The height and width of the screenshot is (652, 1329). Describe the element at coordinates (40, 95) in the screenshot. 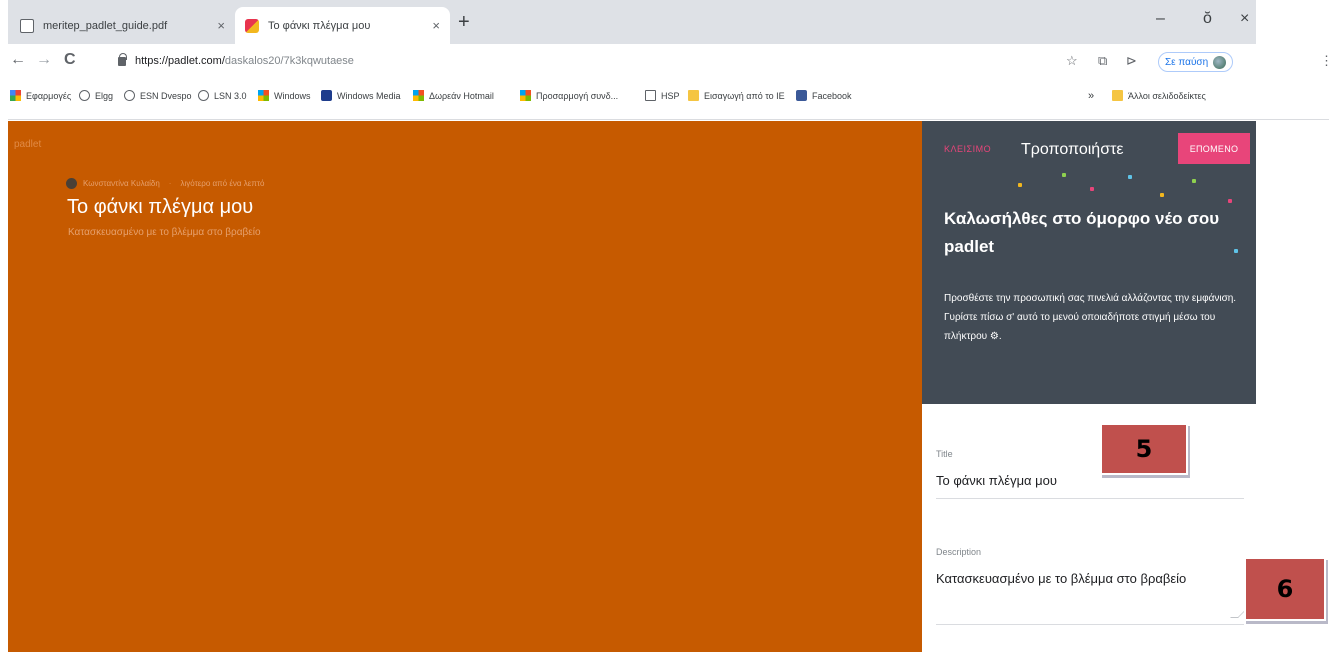

I see `bookmark-apps: Εφαρμογές` at that location.